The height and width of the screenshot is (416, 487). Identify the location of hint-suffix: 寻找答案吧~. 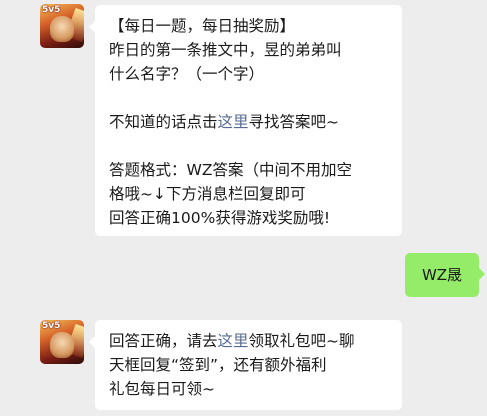
(294, 122).